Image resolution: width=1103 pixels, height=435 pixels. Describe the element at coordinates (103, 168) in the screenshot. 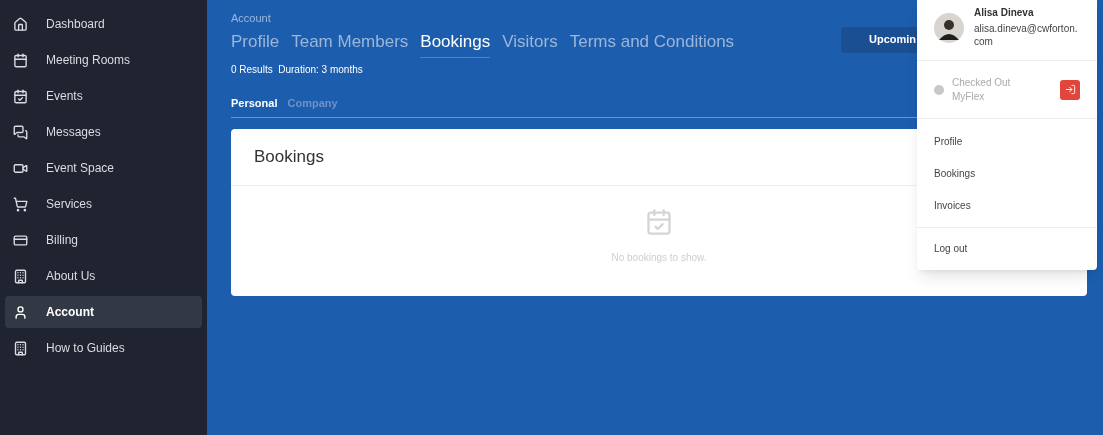

I see `sidebar-item: Event Space` at that location.